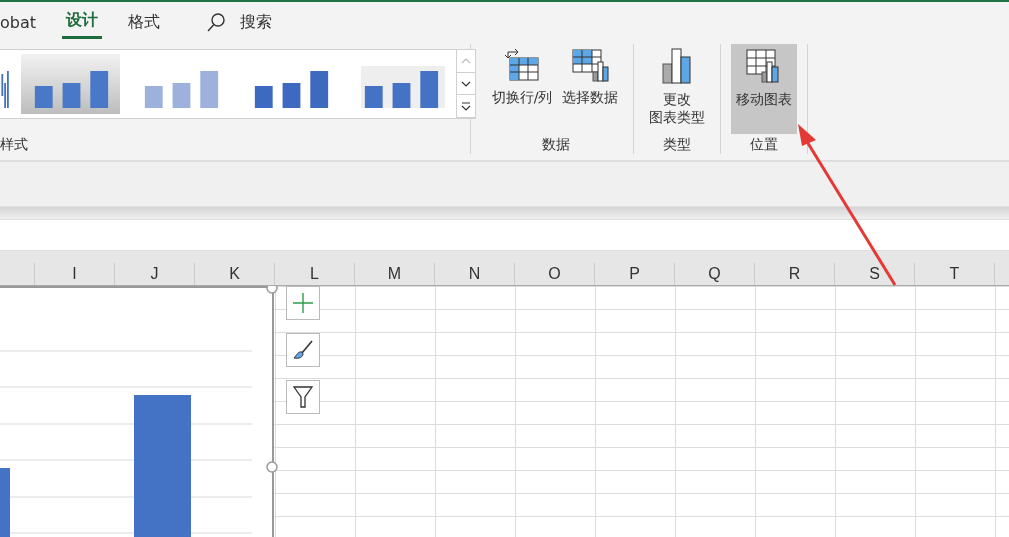 The width and height of the screenshot is (1009, 537). Describe the element at coordinates (556, 145) in the screenshot. I see `group-label: 数据` at that location.